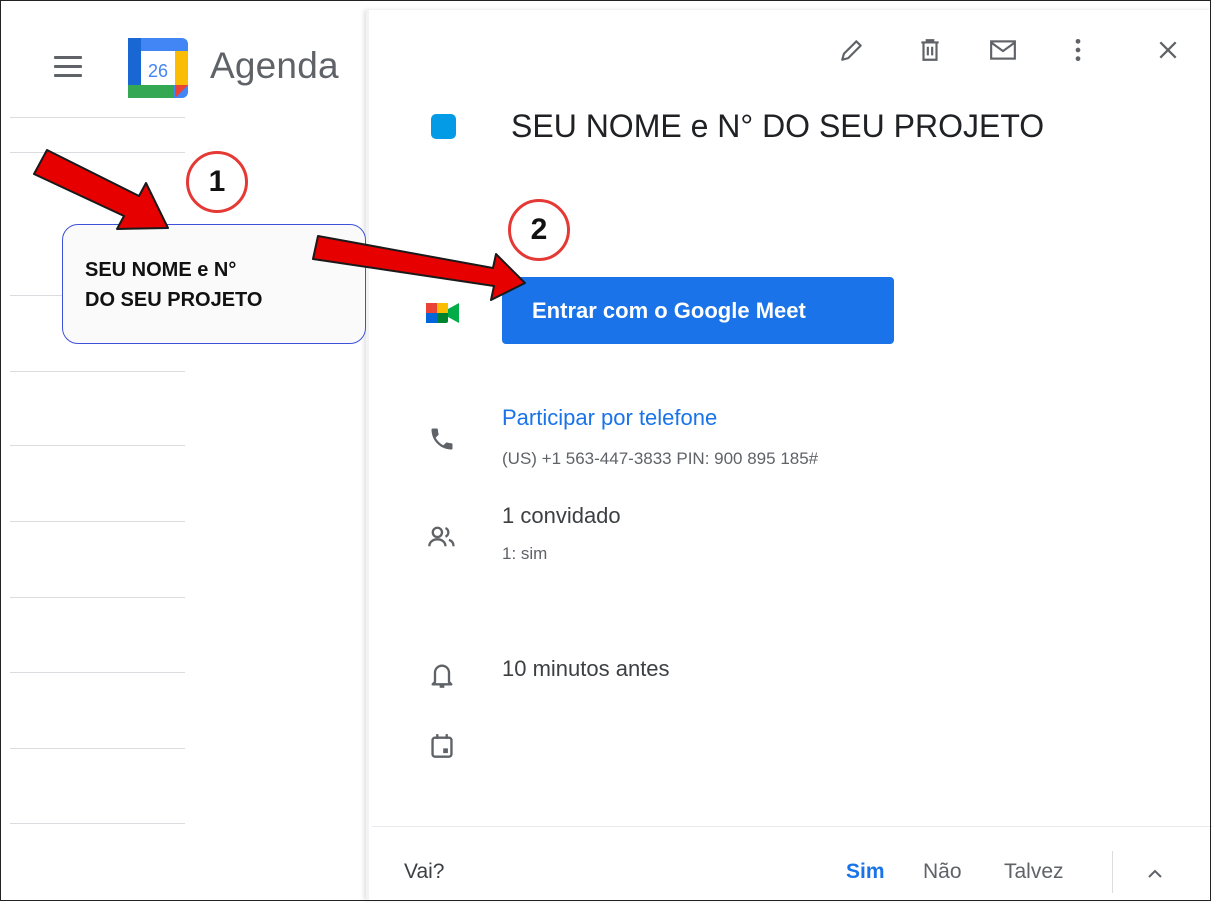  Describe the element at coordinates (161, 270) in the screenshot. I see `callout-line-1: SEU NOME e N°` at that location.